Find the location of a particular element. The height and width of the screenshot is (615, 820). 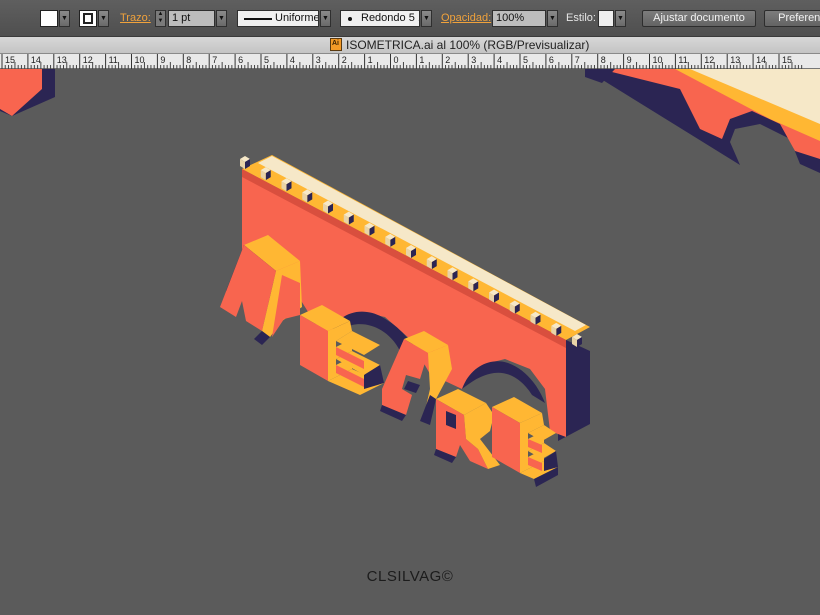

stroke-weight-dropdown-icon: ▼ is located at coordinates (221, 18).